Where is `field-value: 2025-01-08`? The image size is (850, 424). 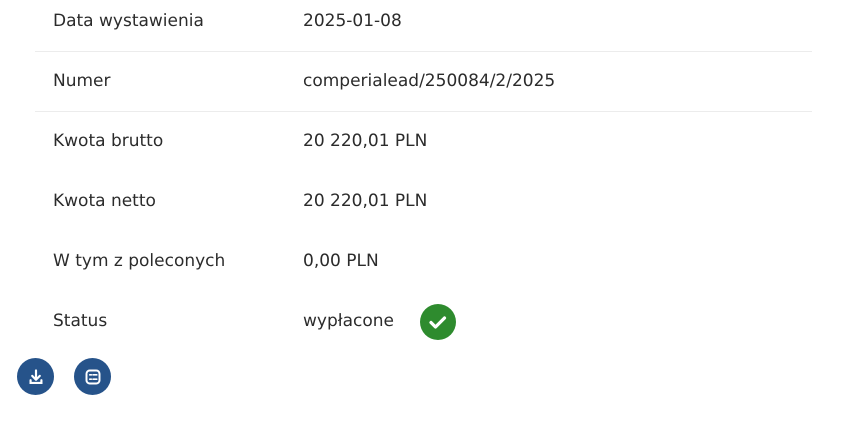 field-value: 2025-01-08 is located at coordinates (352, 21).